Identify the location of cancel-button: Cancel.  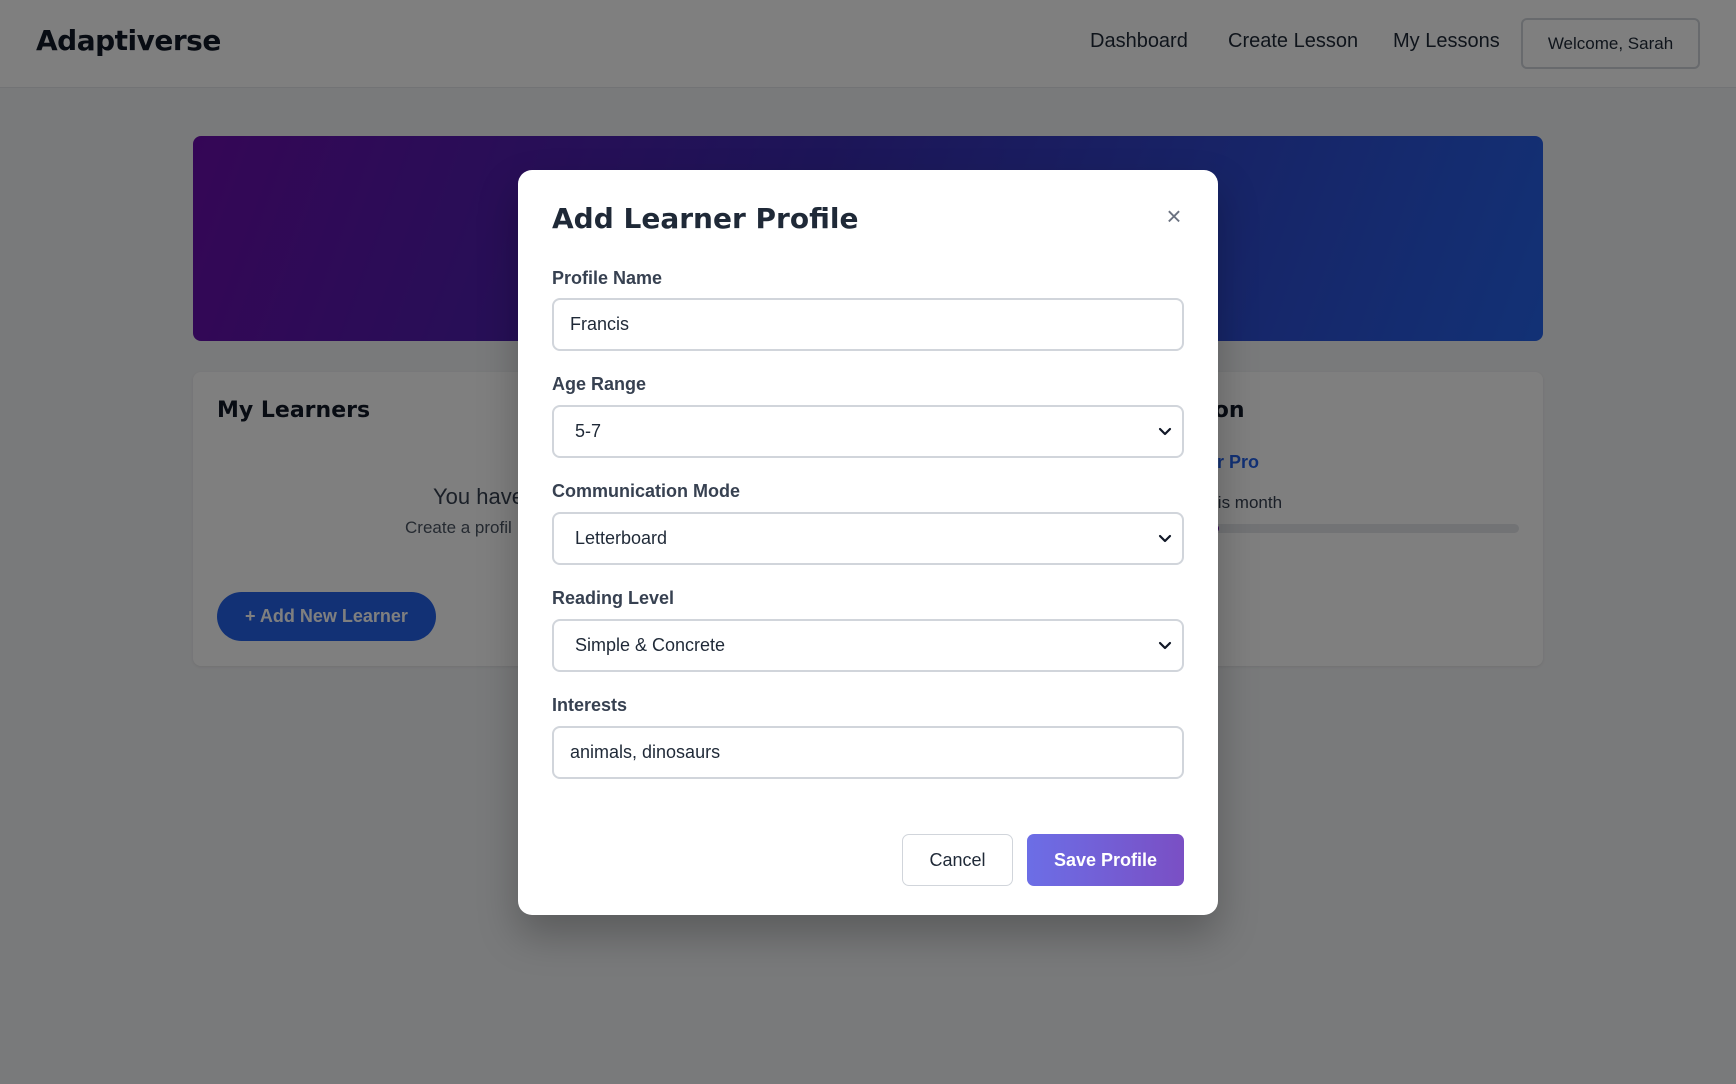
(957, 860).